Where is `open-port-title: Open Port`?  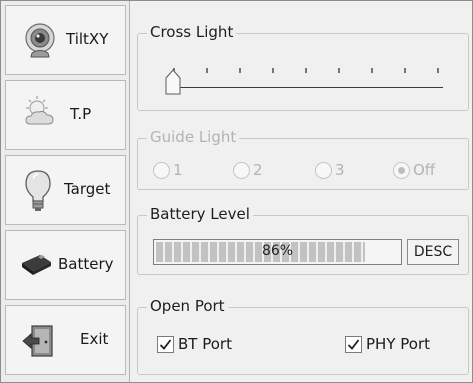
open-port-title: Open Port is located at coordinates (187, 306).